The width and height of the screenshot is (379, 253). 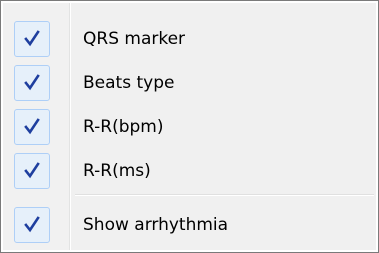 I want to click on menu-item-label: QRS marker, so click(x=134, y=39).